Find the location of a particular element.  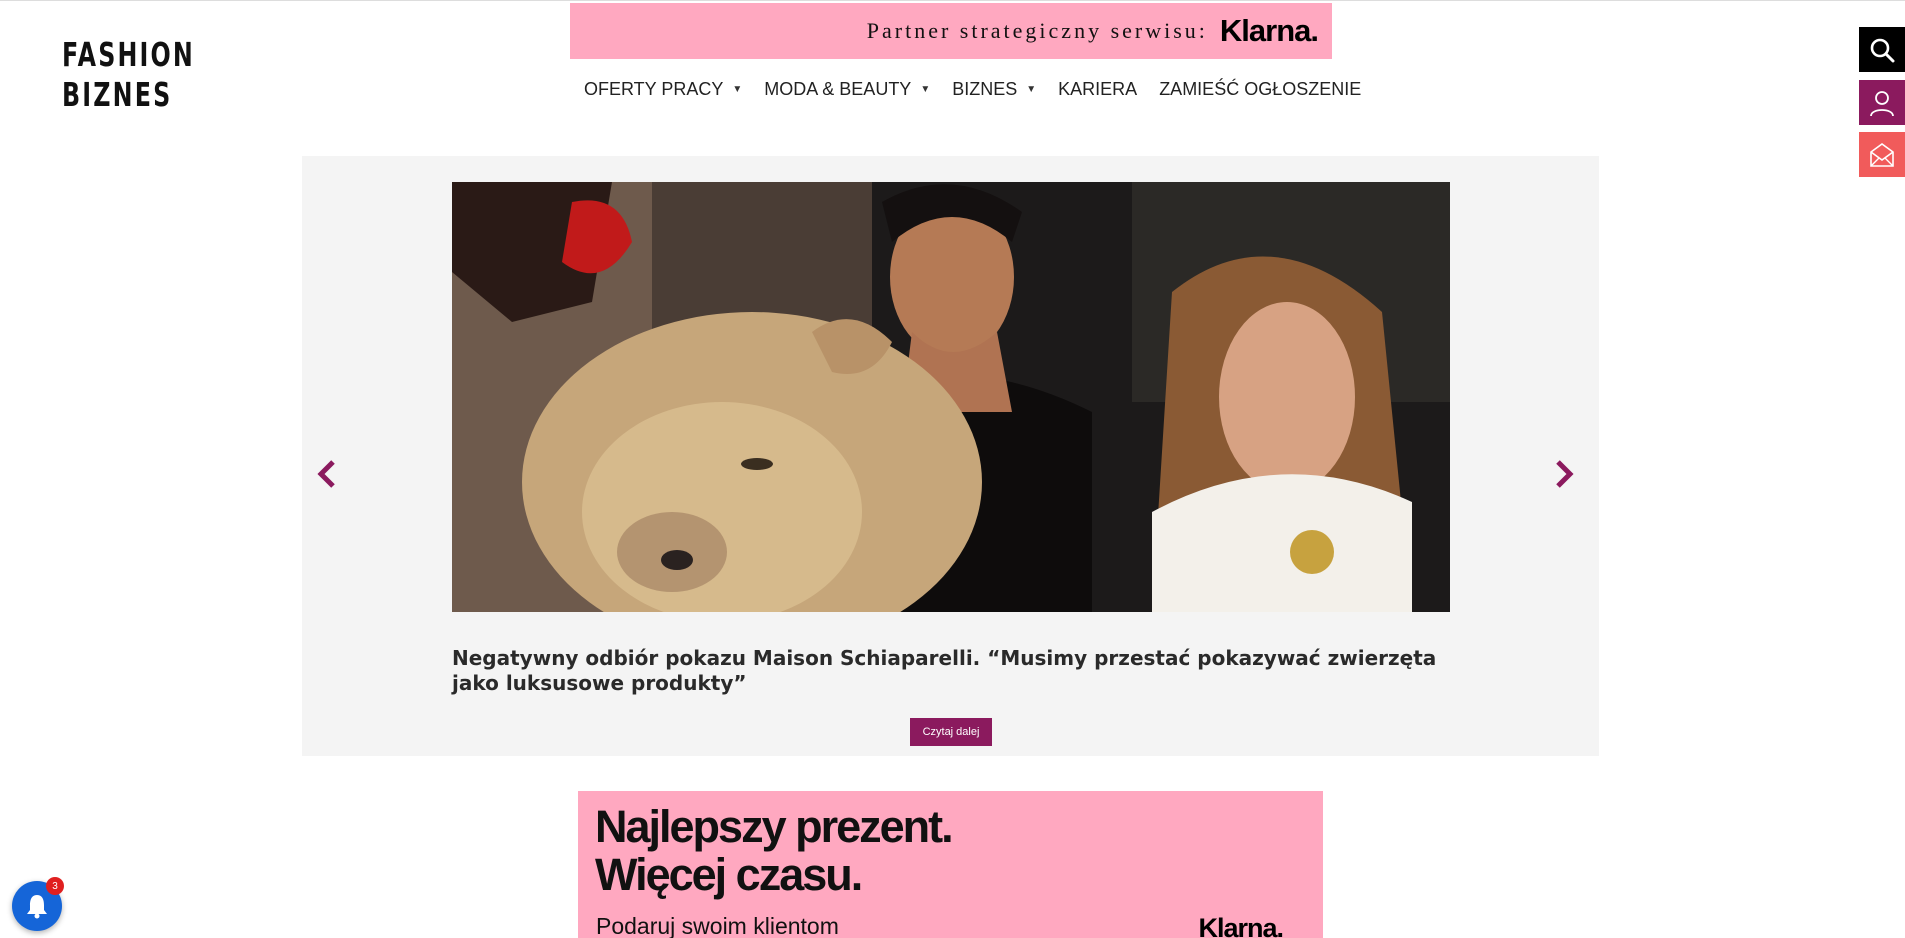

nav-label: BIZNES is located at coordinates (985, 89).